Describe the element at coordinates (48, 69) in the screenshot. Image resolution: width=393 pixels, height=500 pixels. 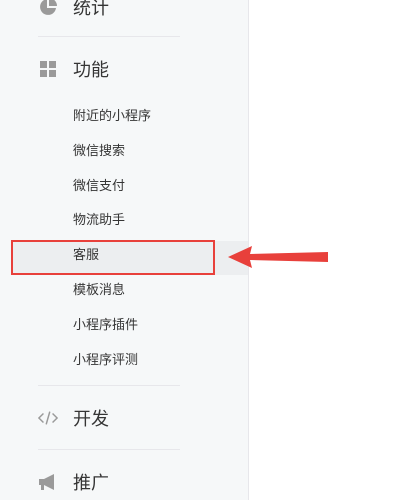
I see `grid-icon` at that location.